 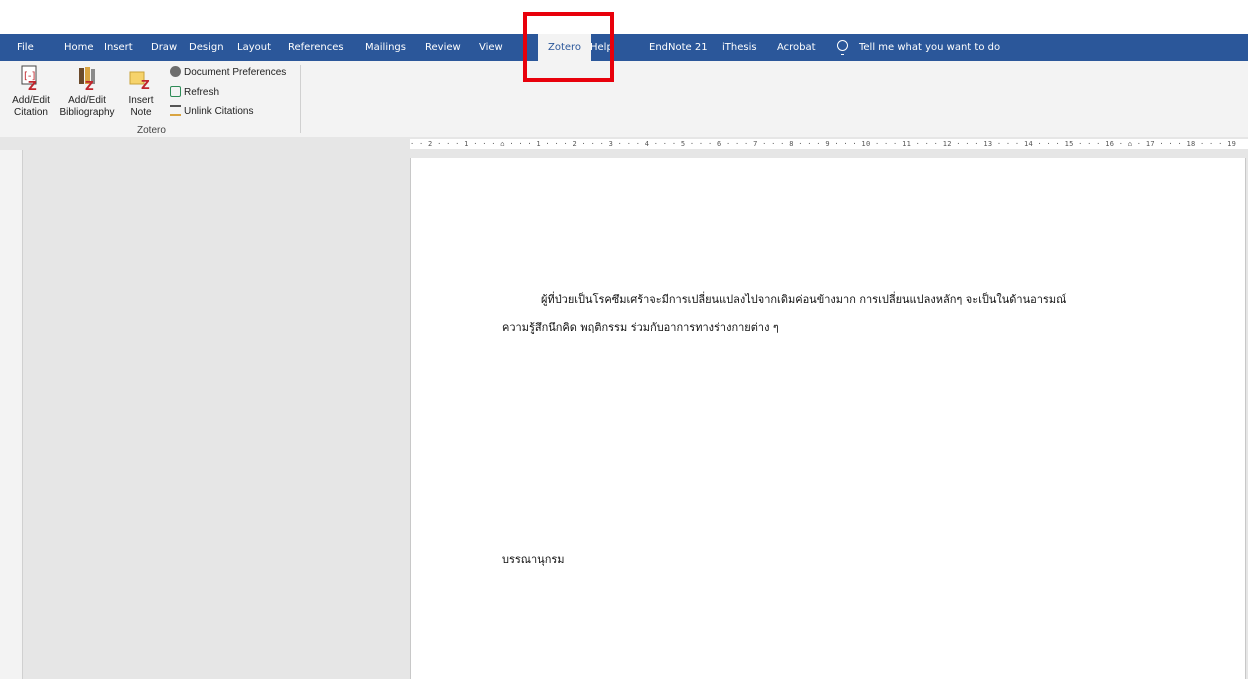 What do you see at coordinates (385, 47) in the screenshot?
I see `tab-mailings: Mailings` at bounding box center [385, 47].